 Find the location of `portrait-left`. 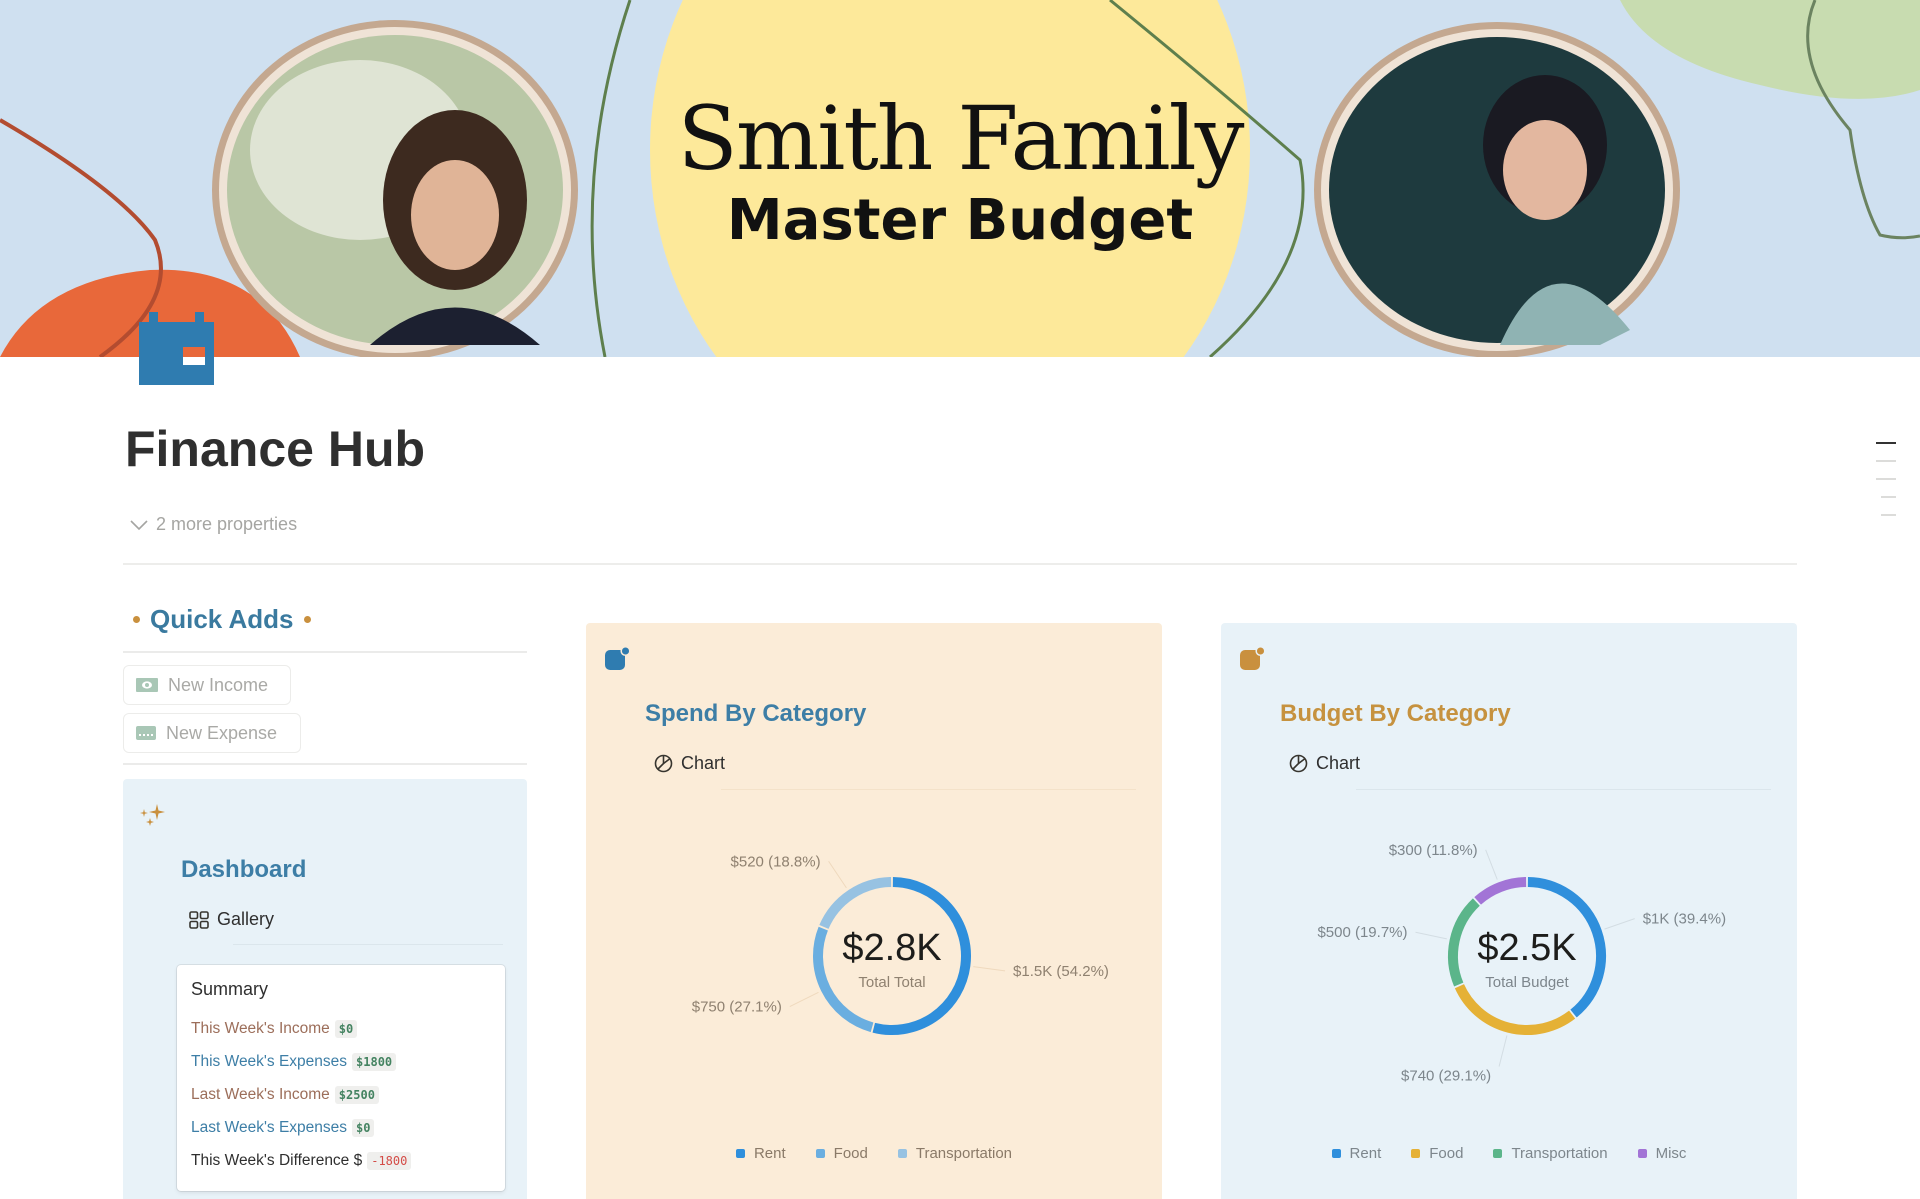

portrait-left is located at coordinates (395, 188).